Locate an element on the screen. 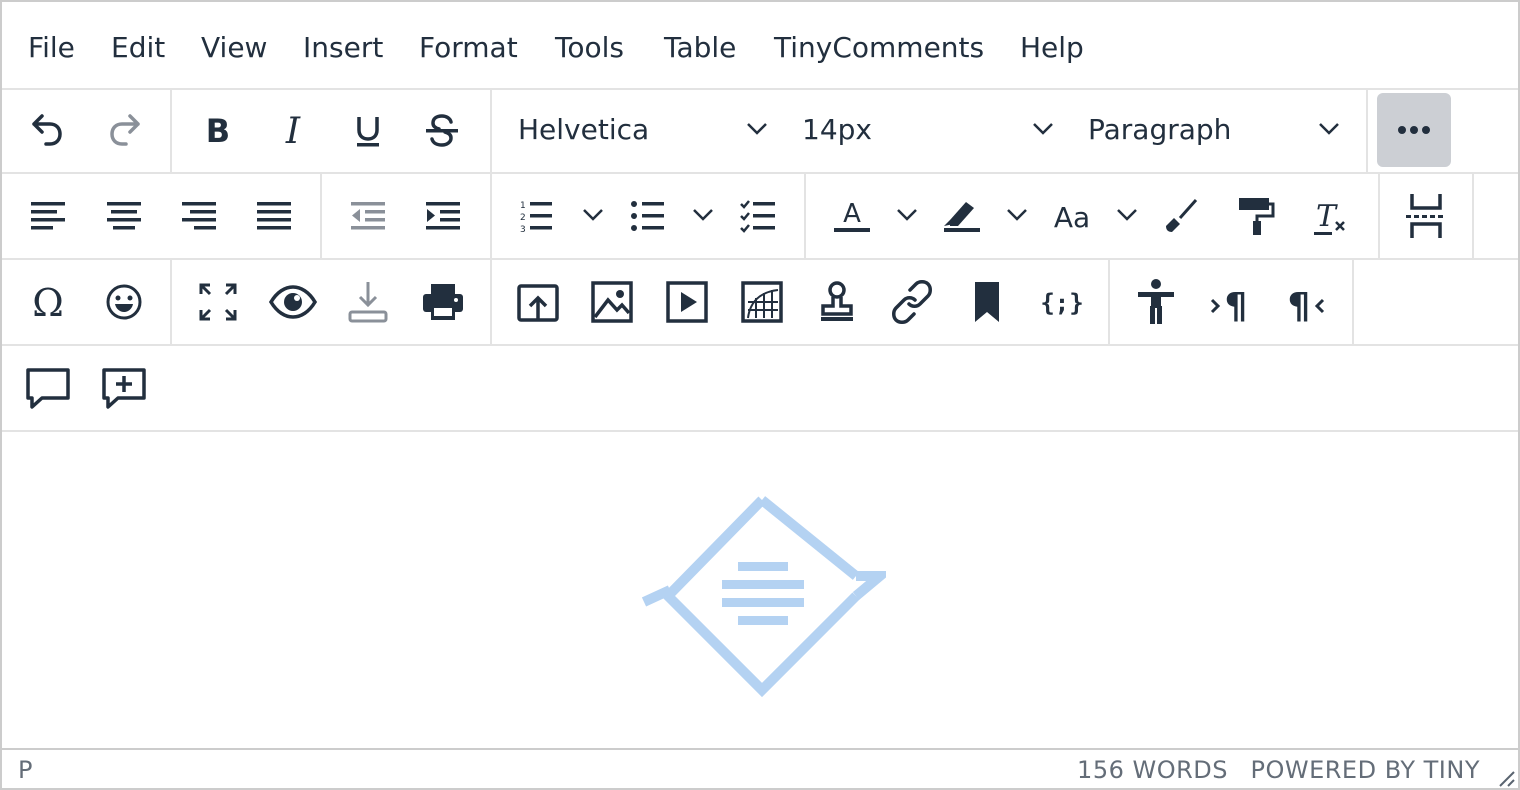 This screenshot has height=790, width=1520. fullscreen-button is located at coordinates (218, 302).